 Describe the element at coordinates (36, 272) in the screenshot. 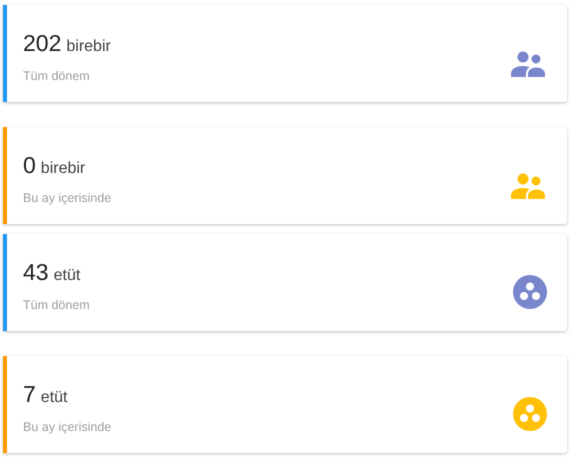

I see `stat-value: 43` at that location.